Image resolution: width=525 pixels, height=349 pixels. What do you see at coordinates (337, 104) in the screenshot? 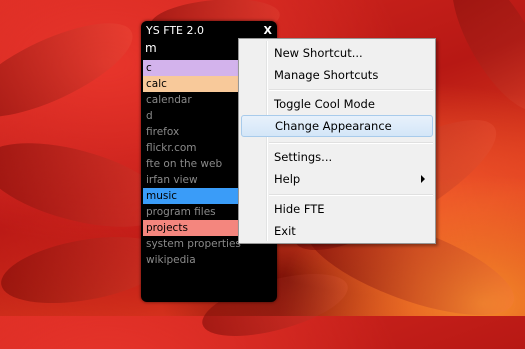
I see `menu-item-toggle-cool-mode: Toggle Cool Mode` at bounding box center [337, 104].